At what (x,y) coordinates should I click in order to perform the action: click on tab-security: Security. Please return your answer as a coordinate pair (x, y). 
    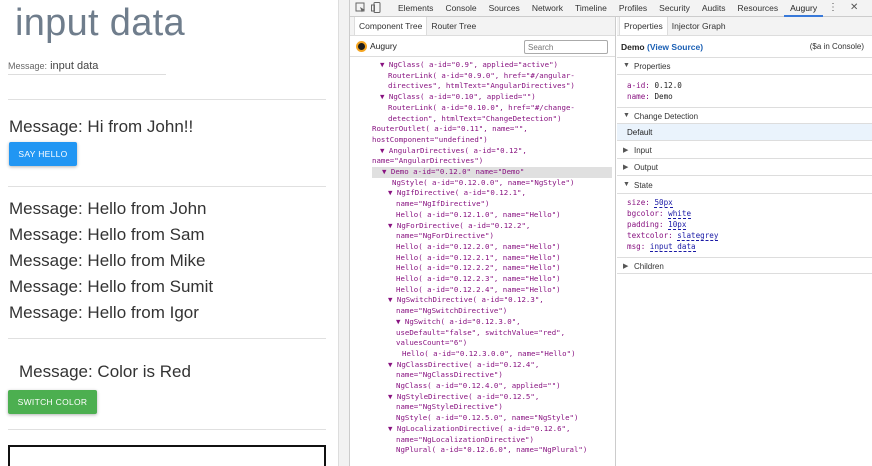
    Looking at the image, I should click on (674, 8).